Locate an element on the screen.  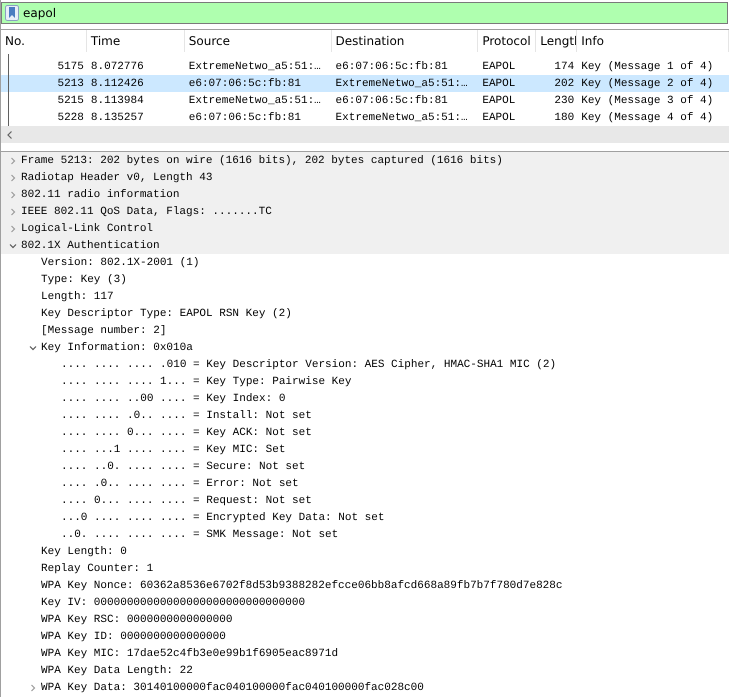
detail-text: .... .... .... 1... = Key Type: Pairwise Key is located at coordinates (206, 382).